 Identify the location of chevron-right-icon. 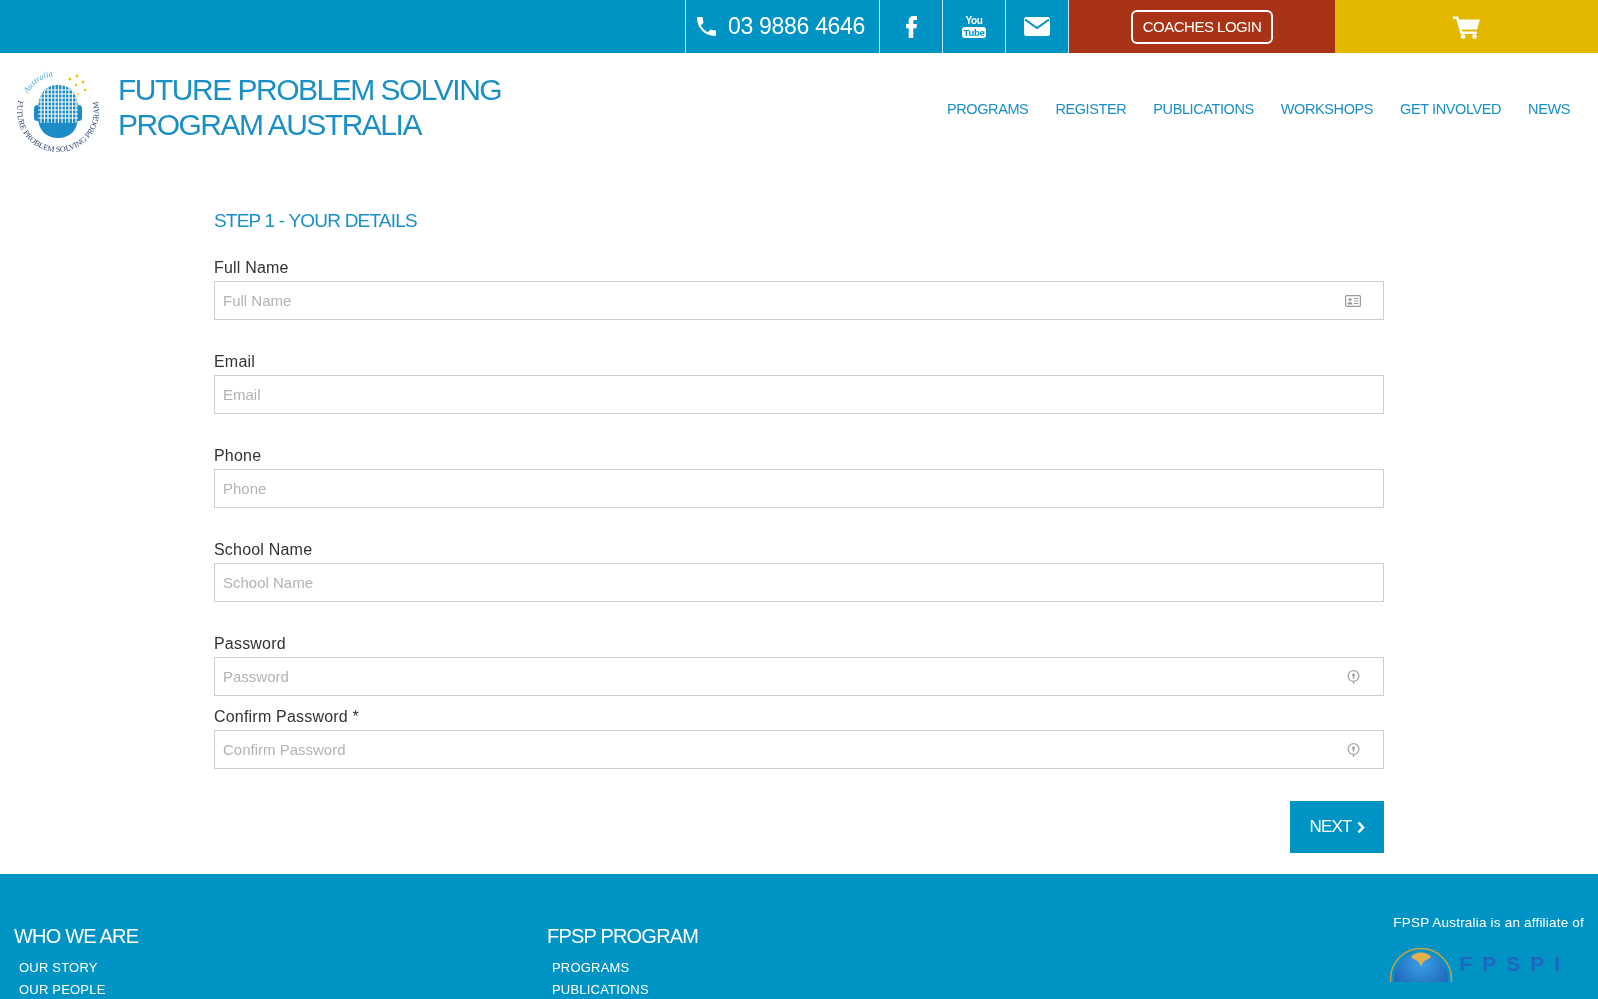
(1360, 827).